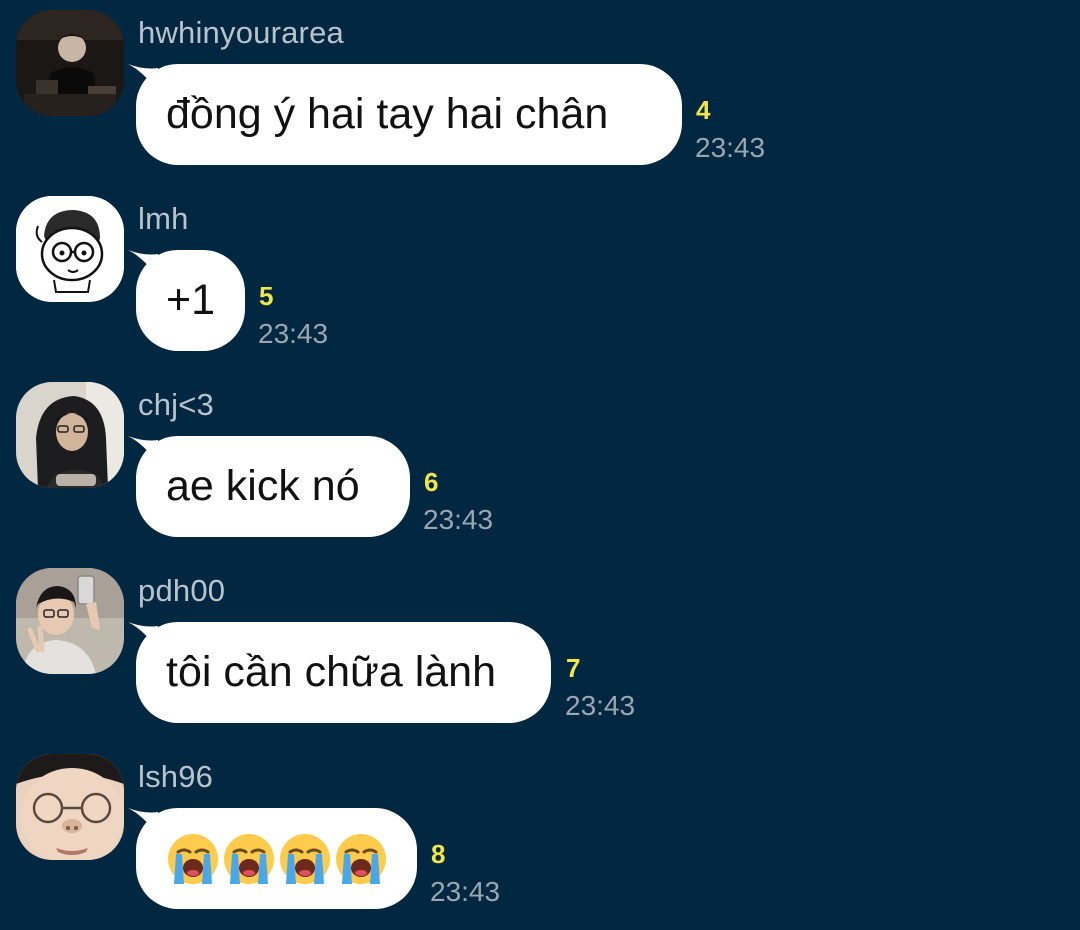 Image resolution: width=1080 pixels, height=930 pixels. Describe the element at coordinates (431, 482) in the screenshot. I see `unread-count: 6` at that location.